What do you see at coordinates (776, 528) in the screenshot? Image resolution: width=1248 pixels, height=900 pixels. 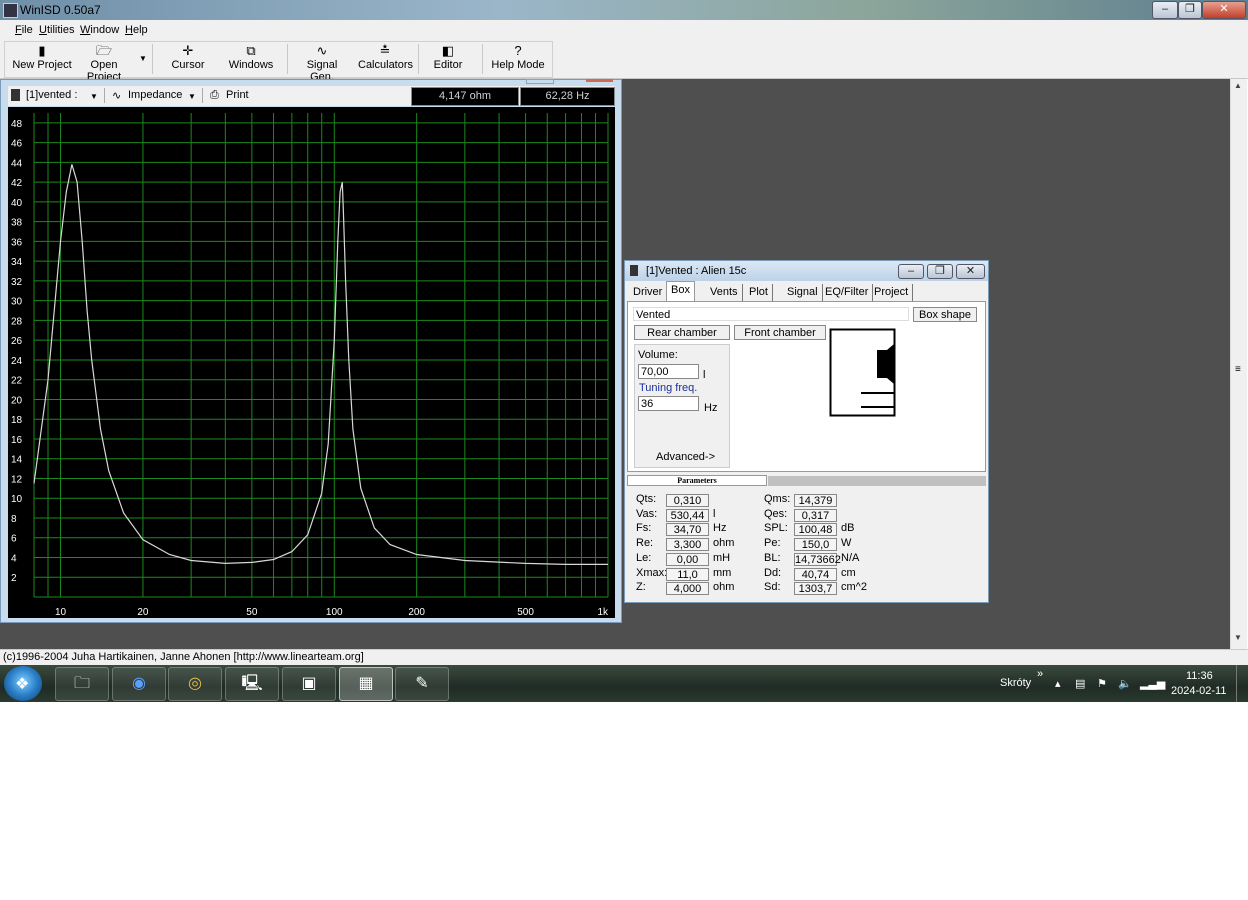 I see `param-right-label: SPL:` at bounding box center [776, 528].